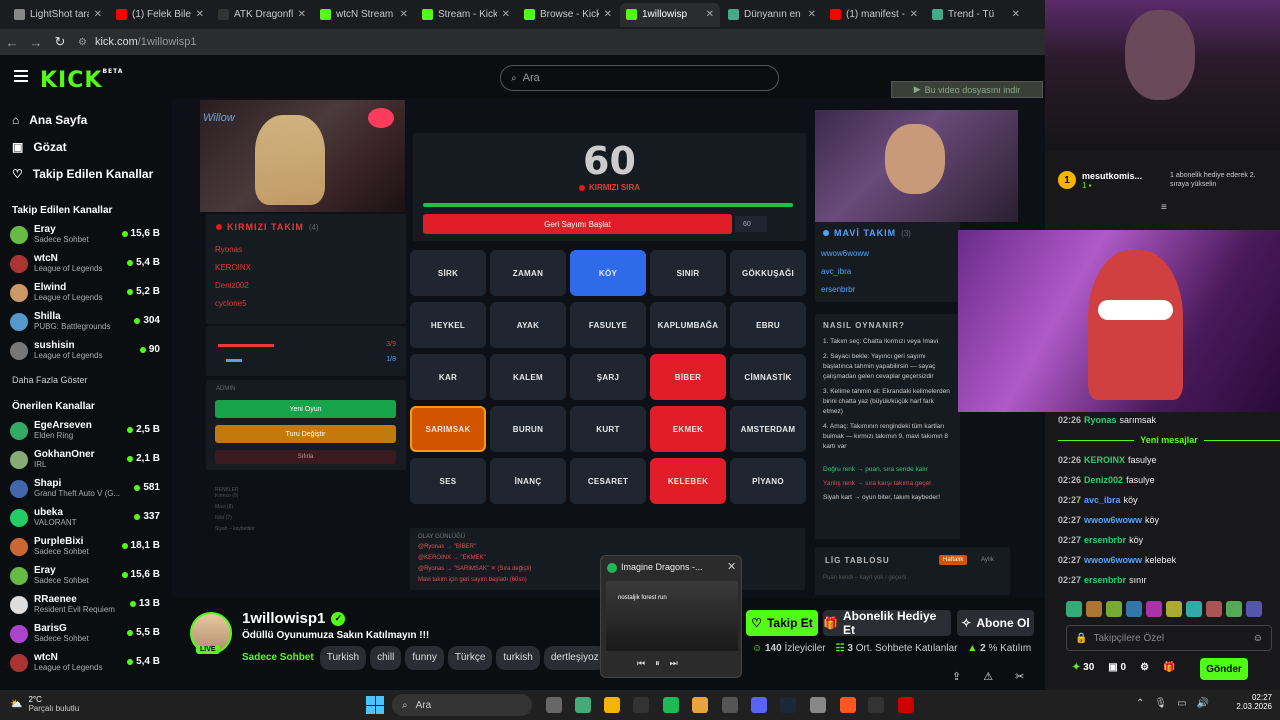 The width and height of the screenshot is (1280, 720). I want to click on word-card: BİBER, so click(688, 377).